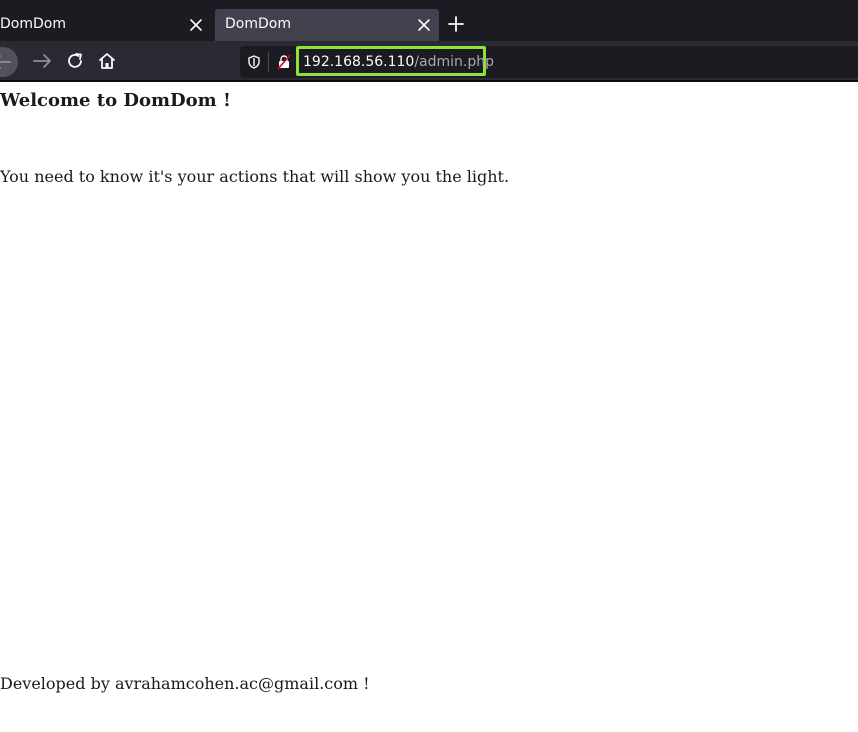  What do you see at coordinates (107, 25) in the screenshot?
I see `tab-domdom-1: DomDom` at bounding box center [107, 25].